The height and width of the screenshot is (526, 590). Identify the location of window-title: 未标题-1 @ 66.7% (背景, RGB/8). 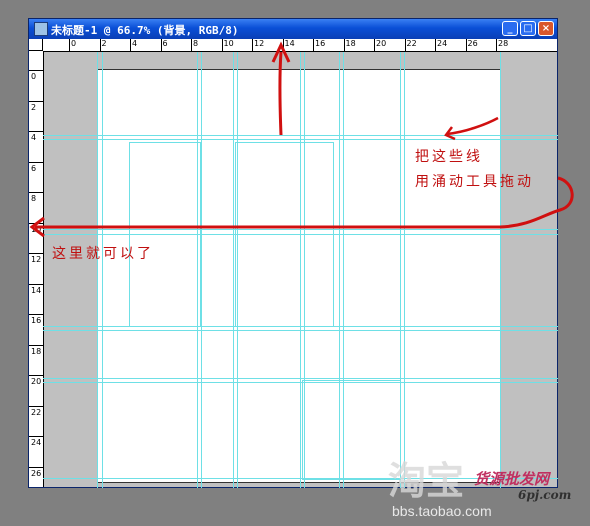
(145, 30).